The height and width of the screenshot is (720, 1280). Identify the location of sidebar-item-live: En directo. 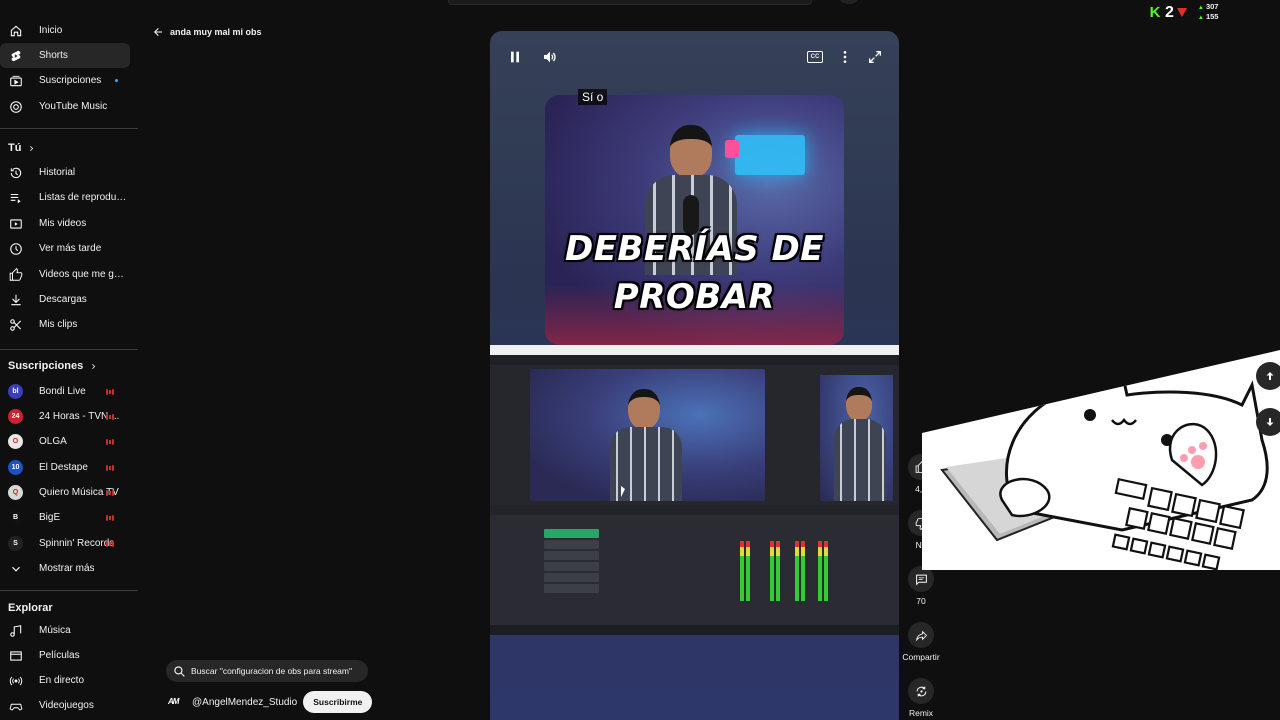
(65, 680).